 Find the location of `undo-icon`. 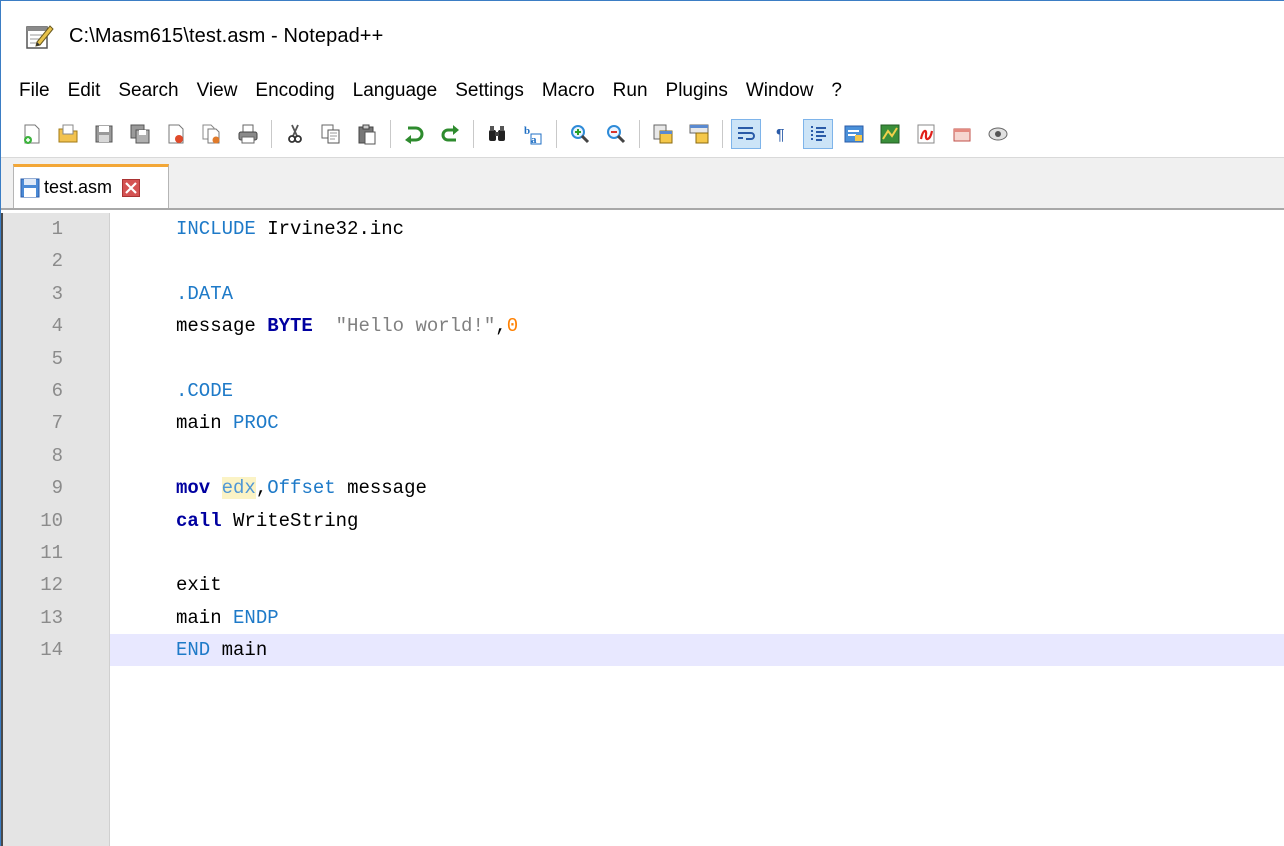

undo-icon is located at coordinates (414, 135).